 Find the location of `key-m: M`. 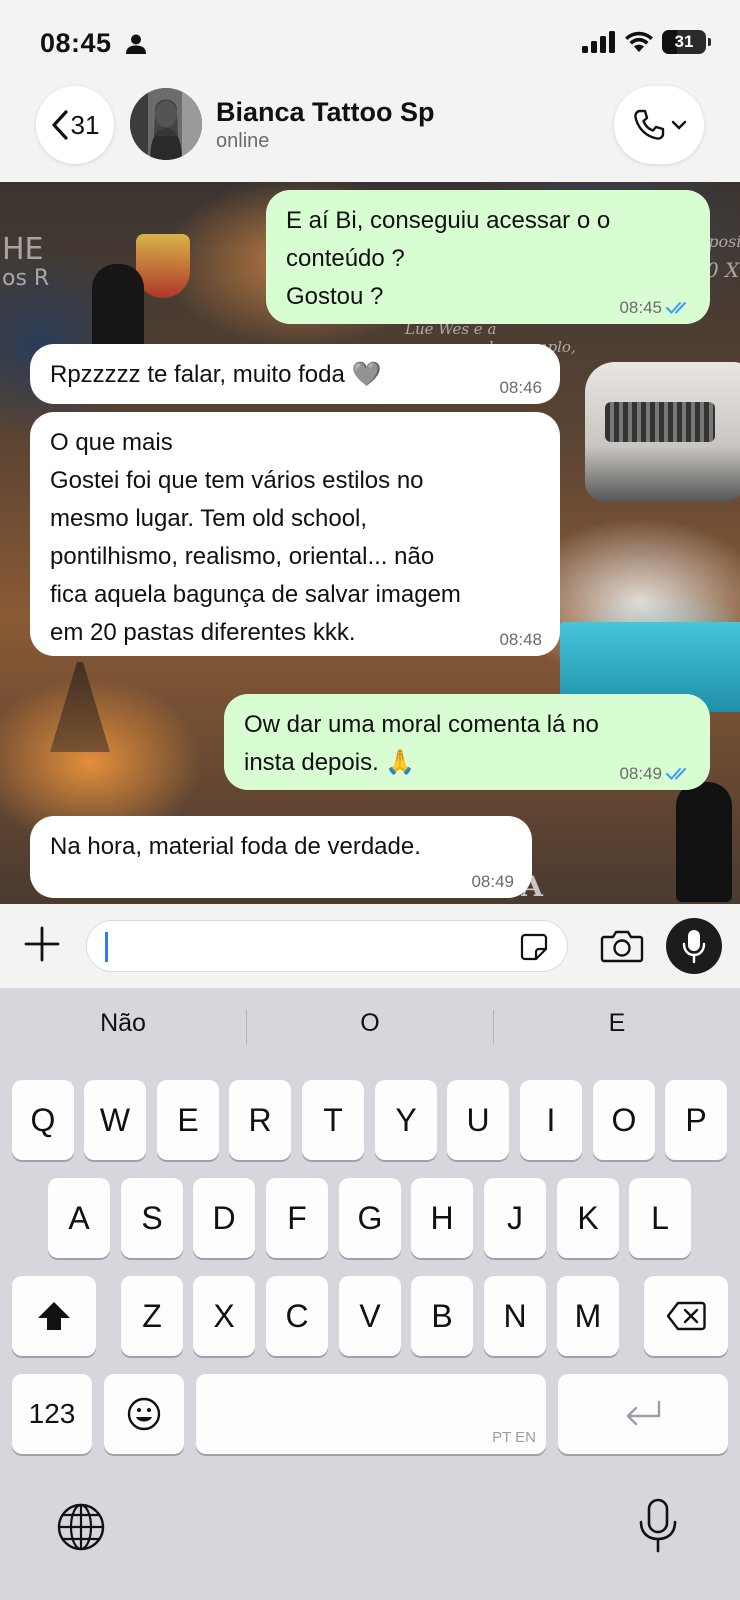

key-m: M is located at coordinates (588, 1316).